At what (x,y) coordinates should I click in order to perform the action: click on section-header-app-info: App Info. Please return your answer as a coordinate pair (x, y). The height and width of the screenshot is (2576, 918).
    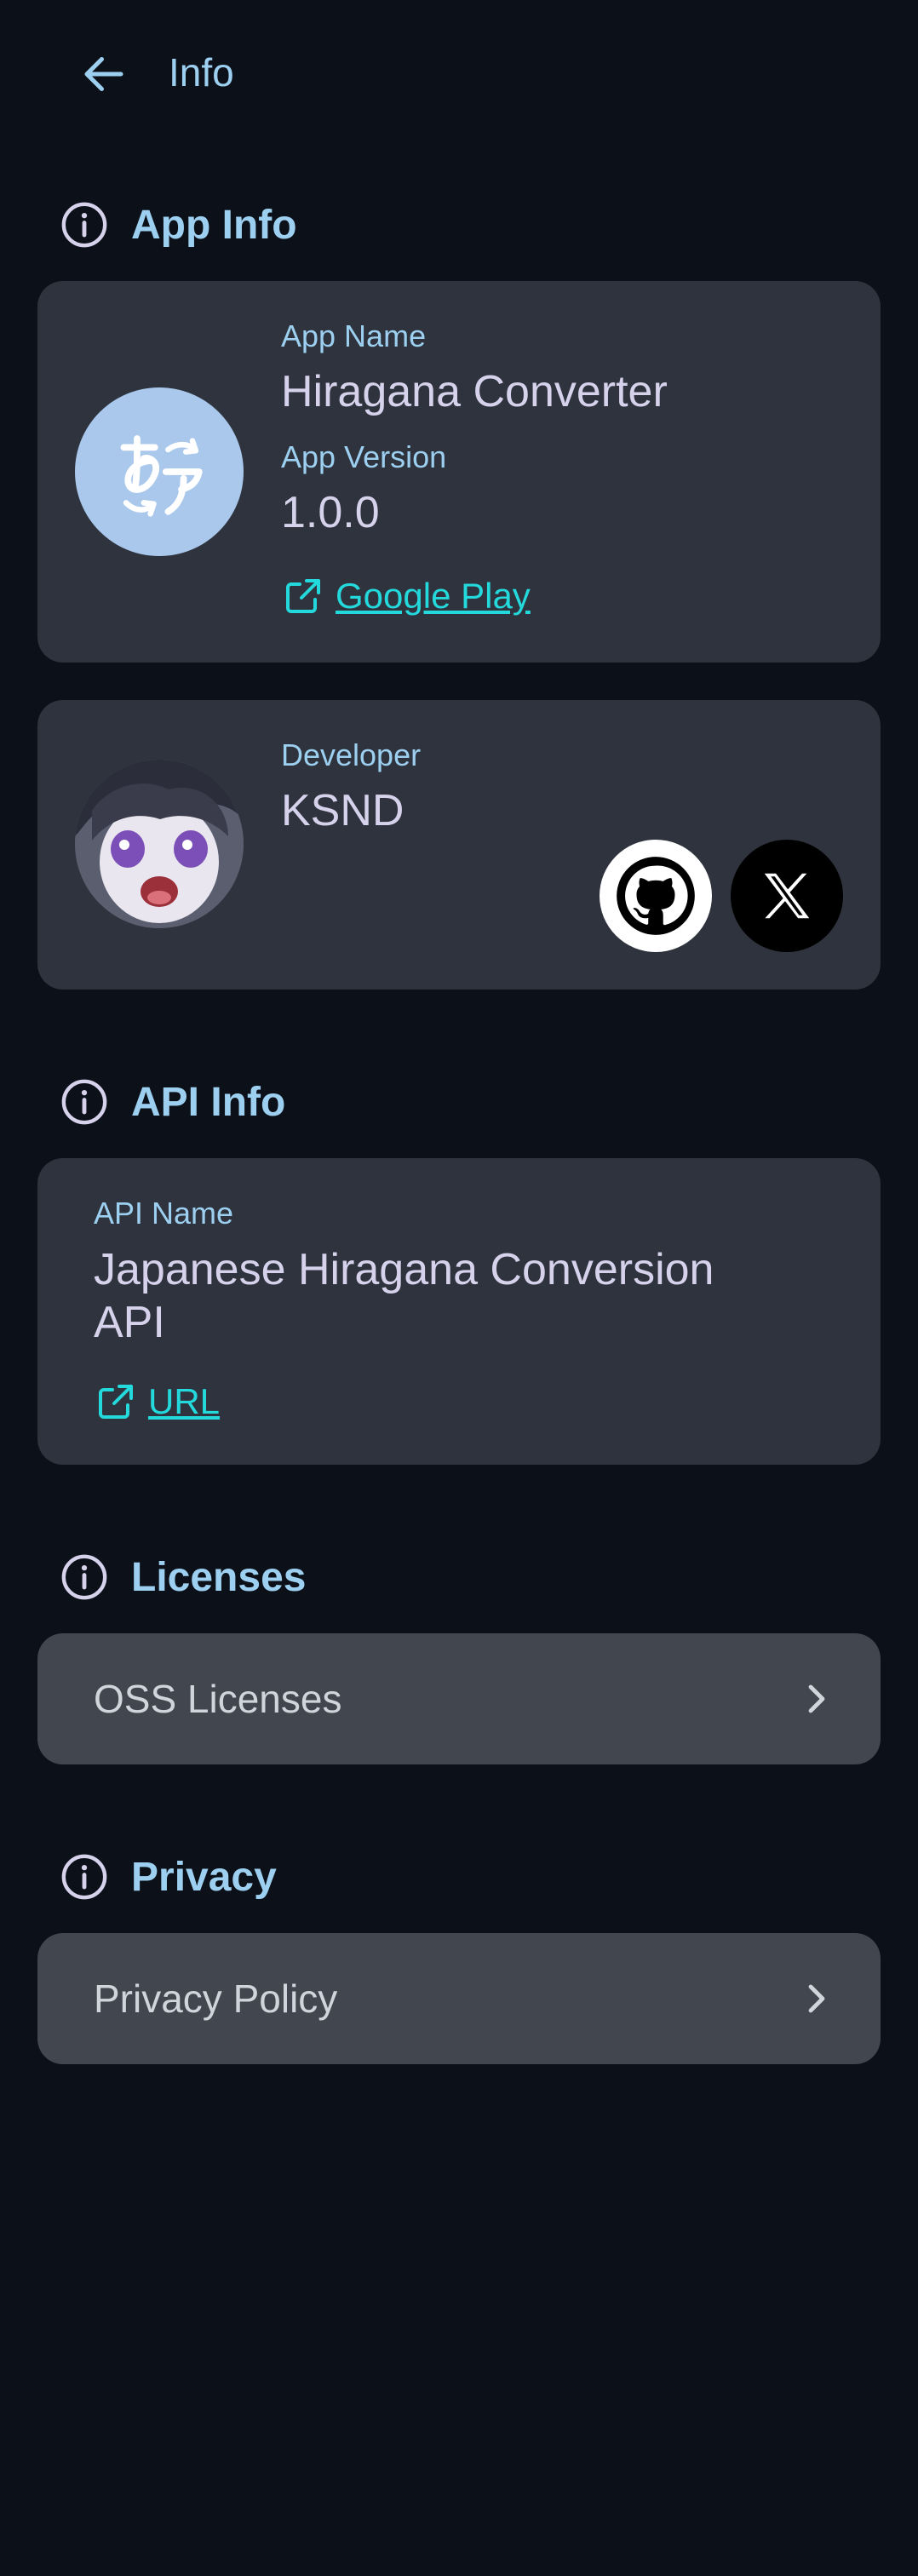
    Looking at the image, I should click on (178, 224).